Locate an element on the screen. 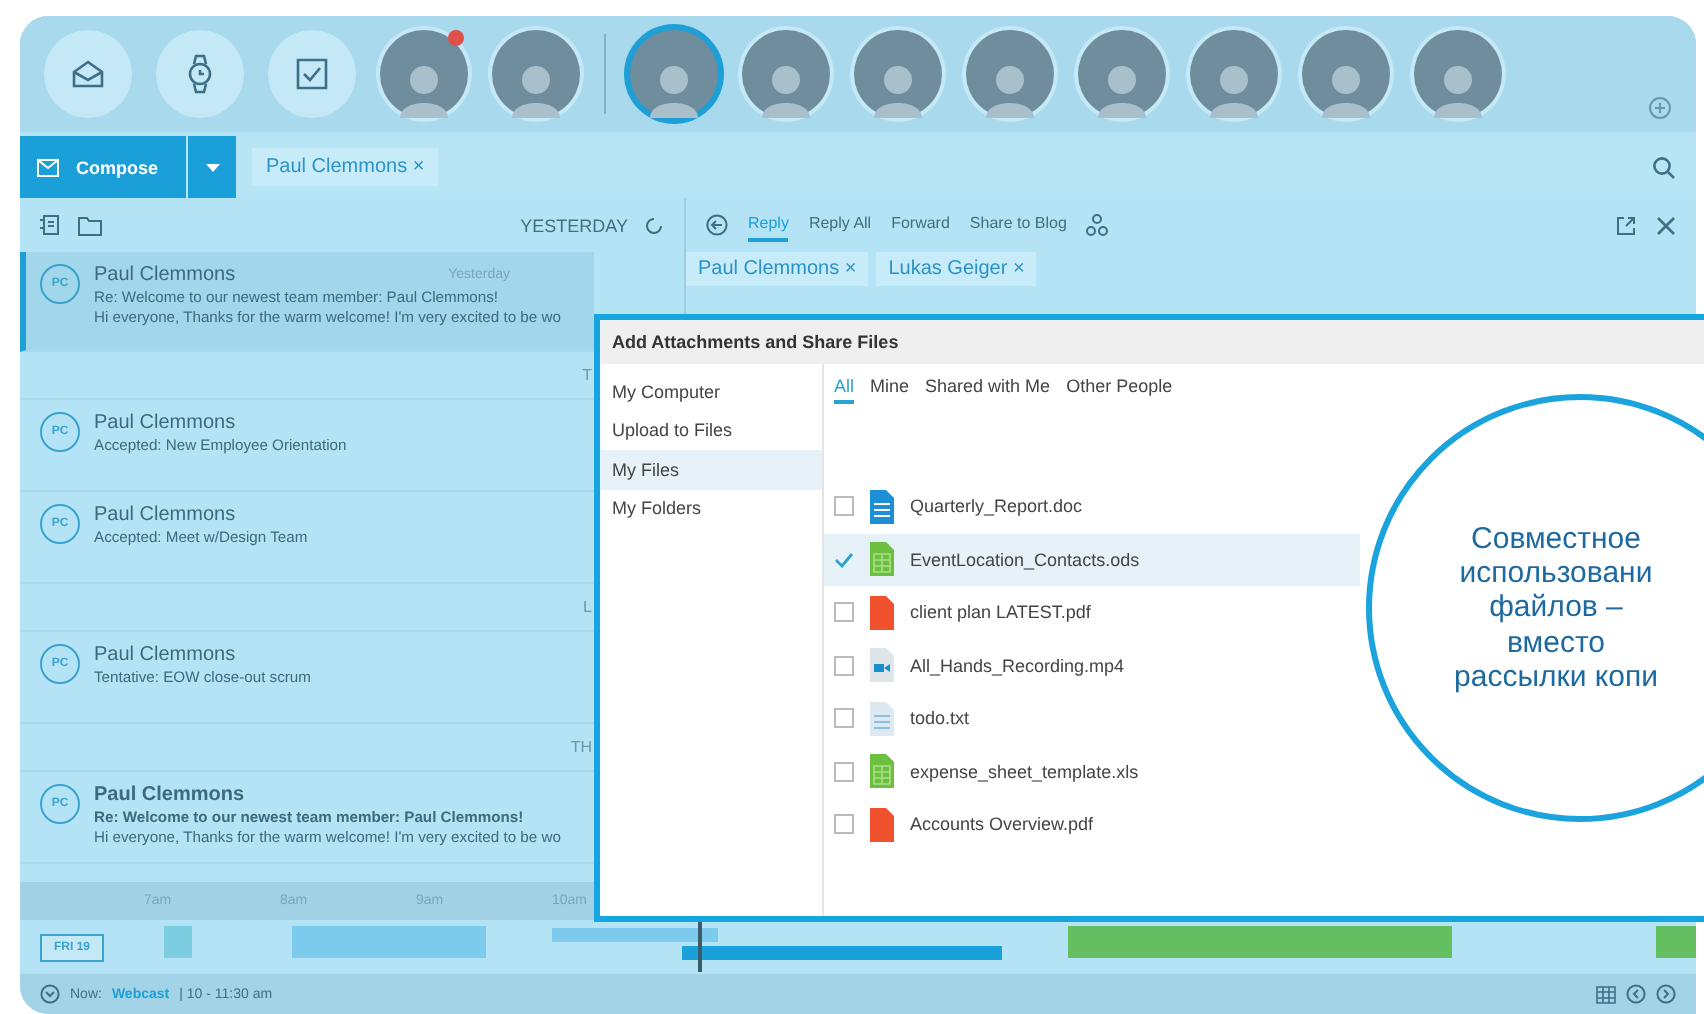  dialog-title: Add Attachments and Share Files is located at coordinates (1152, 342).